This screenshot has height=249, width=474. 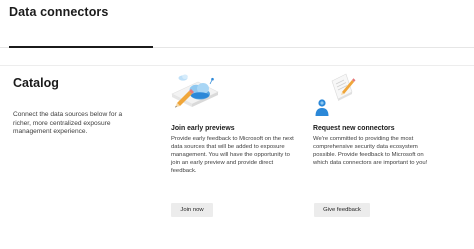 What do you see at coordinates (59, 12) in the screenshot?
I see `page-title: Data connectors` at bounding box center [59, 12].